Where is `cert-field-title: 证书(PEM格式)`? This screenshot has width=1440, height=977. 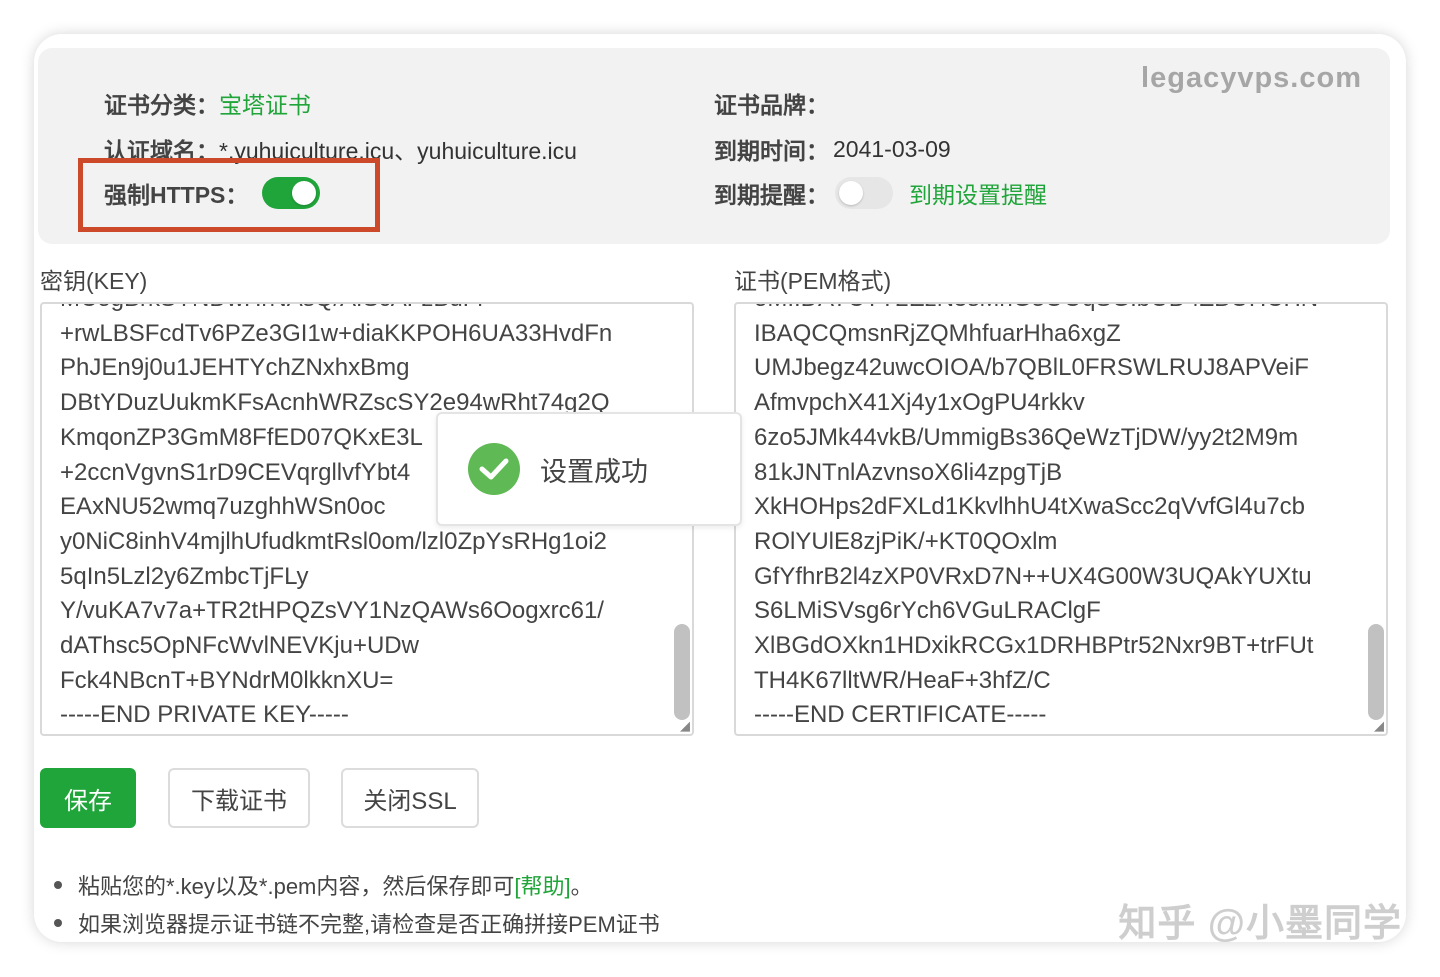
cert-field-title: 证书(PEM格式) is located at coordinates (813, 281).